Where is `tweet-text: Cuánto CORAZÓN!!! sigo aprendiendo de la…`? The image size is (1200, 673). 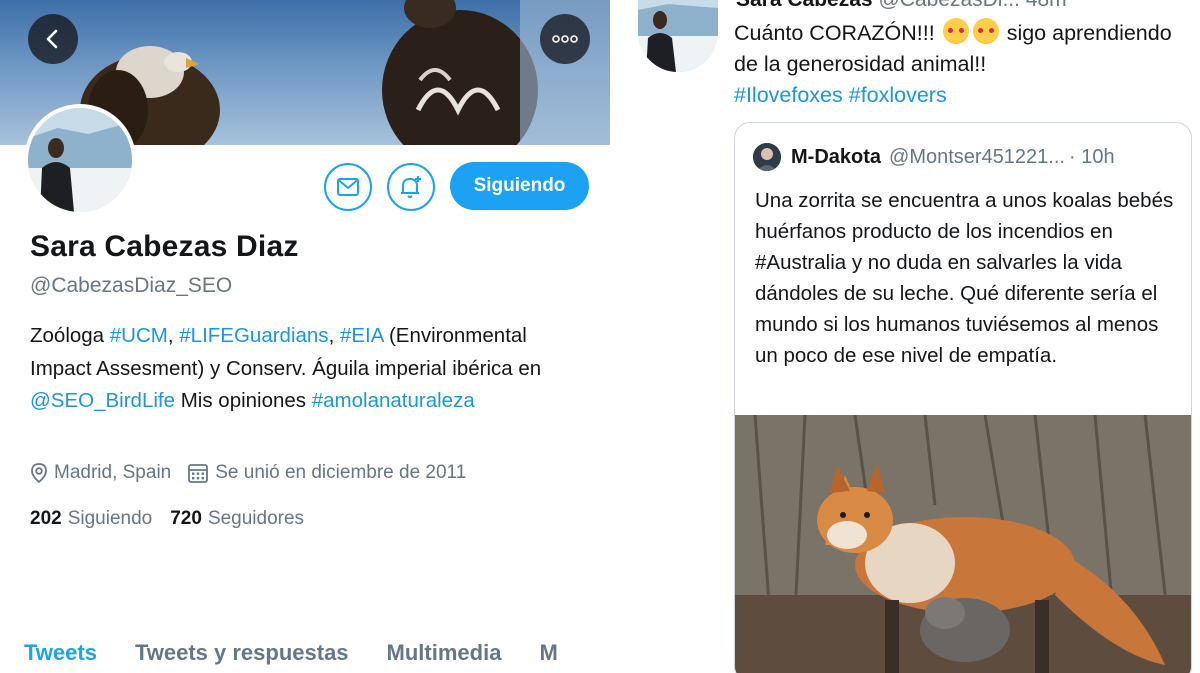
tweet-text: Cuánto CORAZÓN!!! sigo aprendiendo de la… is located at coordinates (961, 64).